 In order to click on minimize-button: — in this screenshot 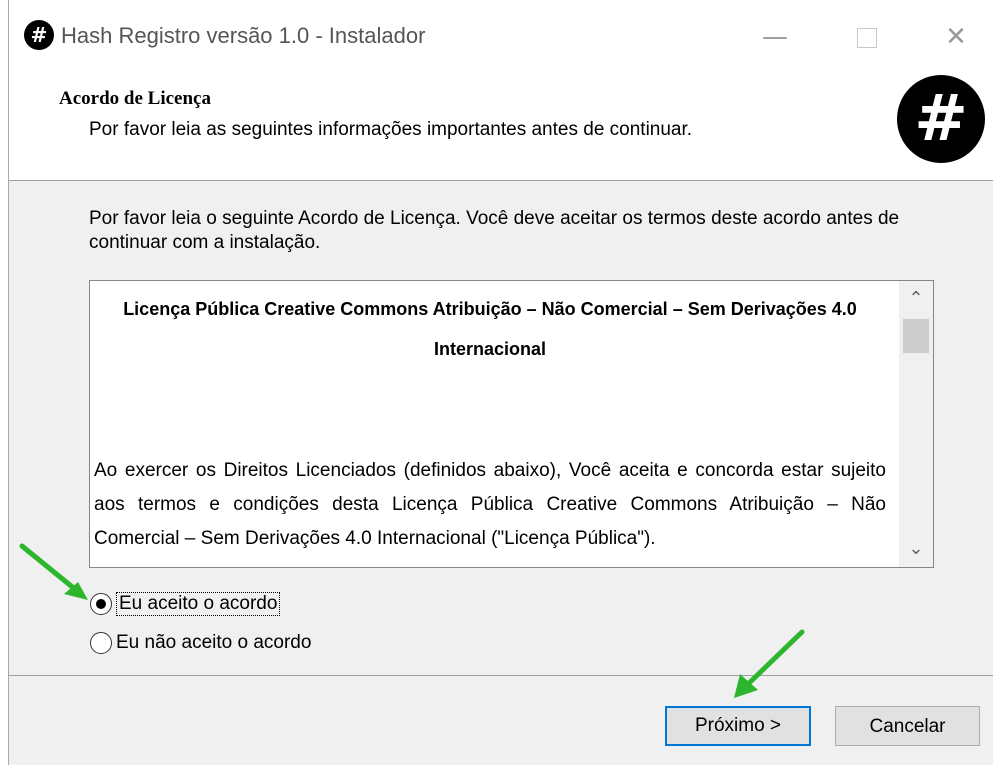, I will do `click(775, 37)`.